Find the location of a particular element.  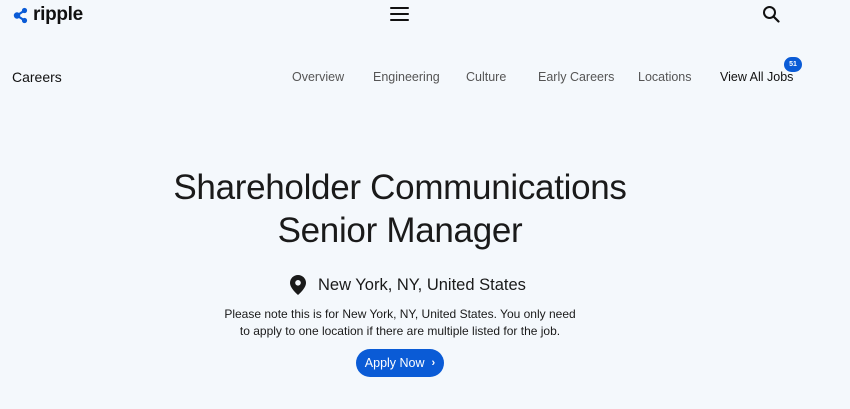

jobs-count-badge: 51 is located at coordinates (793, 64).